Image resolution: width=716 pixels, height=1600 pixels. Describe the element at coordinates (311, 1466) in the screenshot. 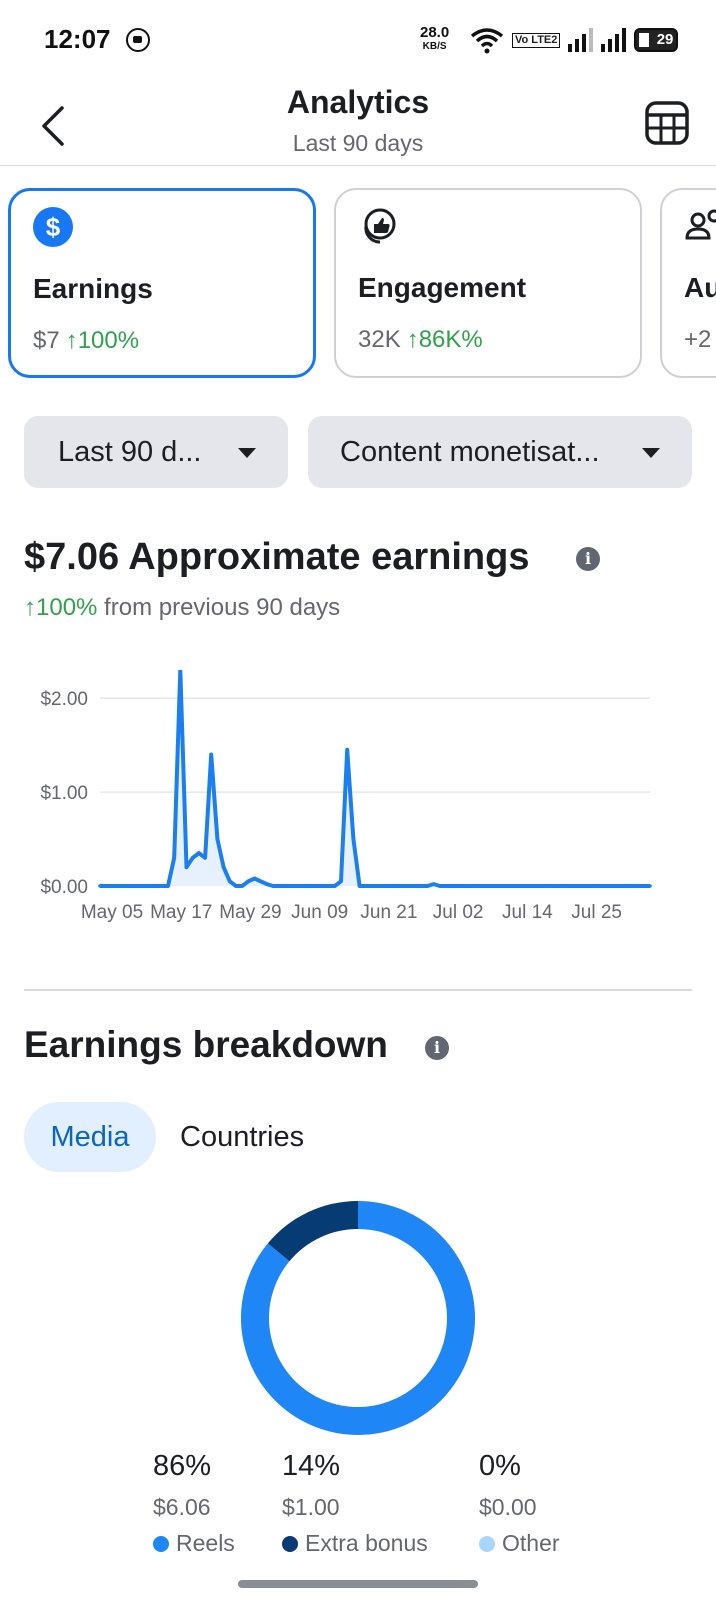

I see `legend-percent: 14%` at that location.